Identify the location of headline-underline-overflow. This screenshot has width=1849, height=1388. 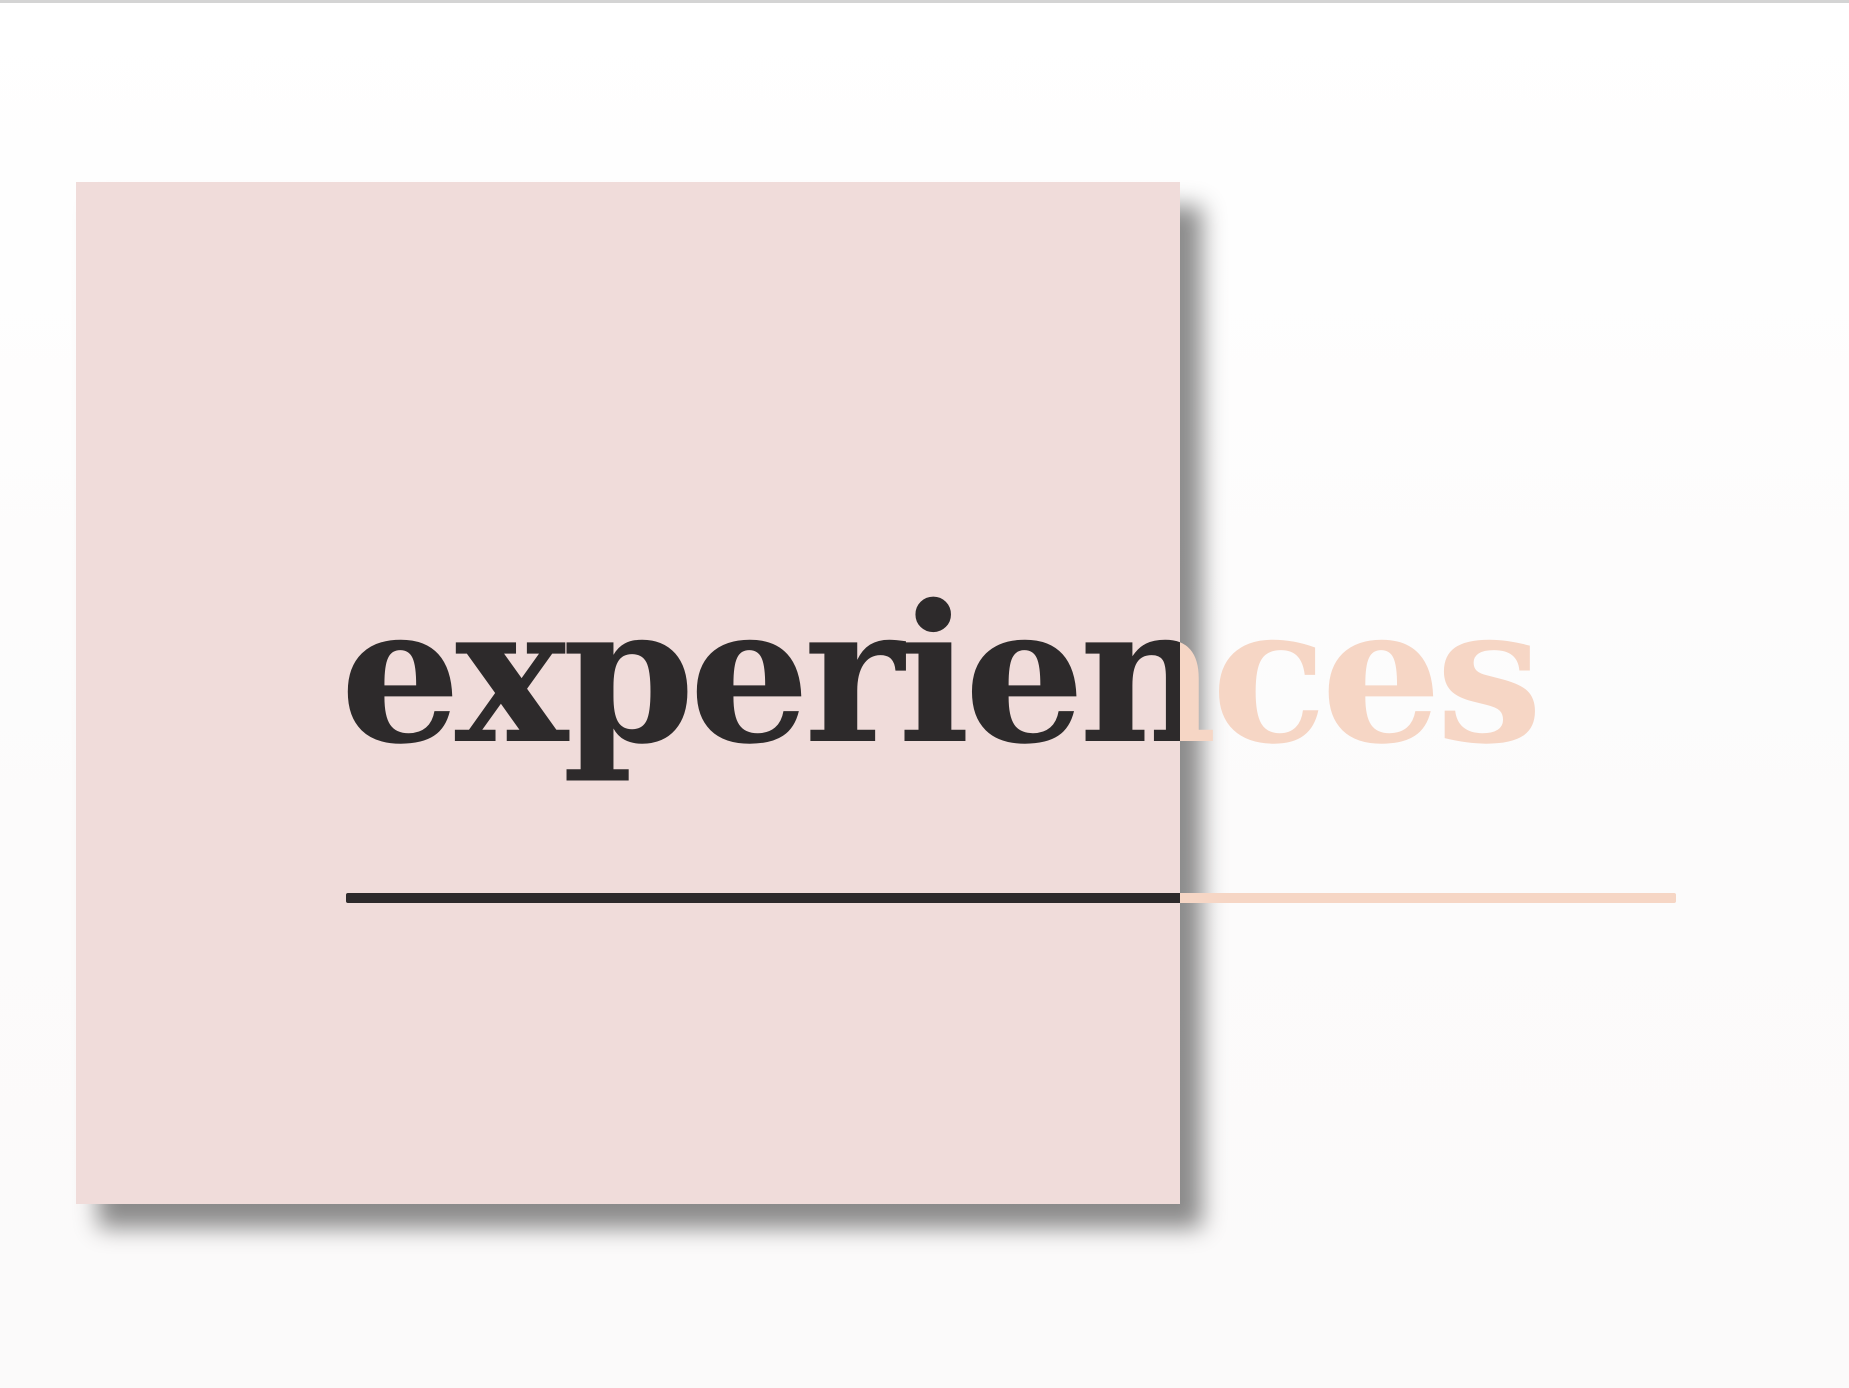
(1428, 898).